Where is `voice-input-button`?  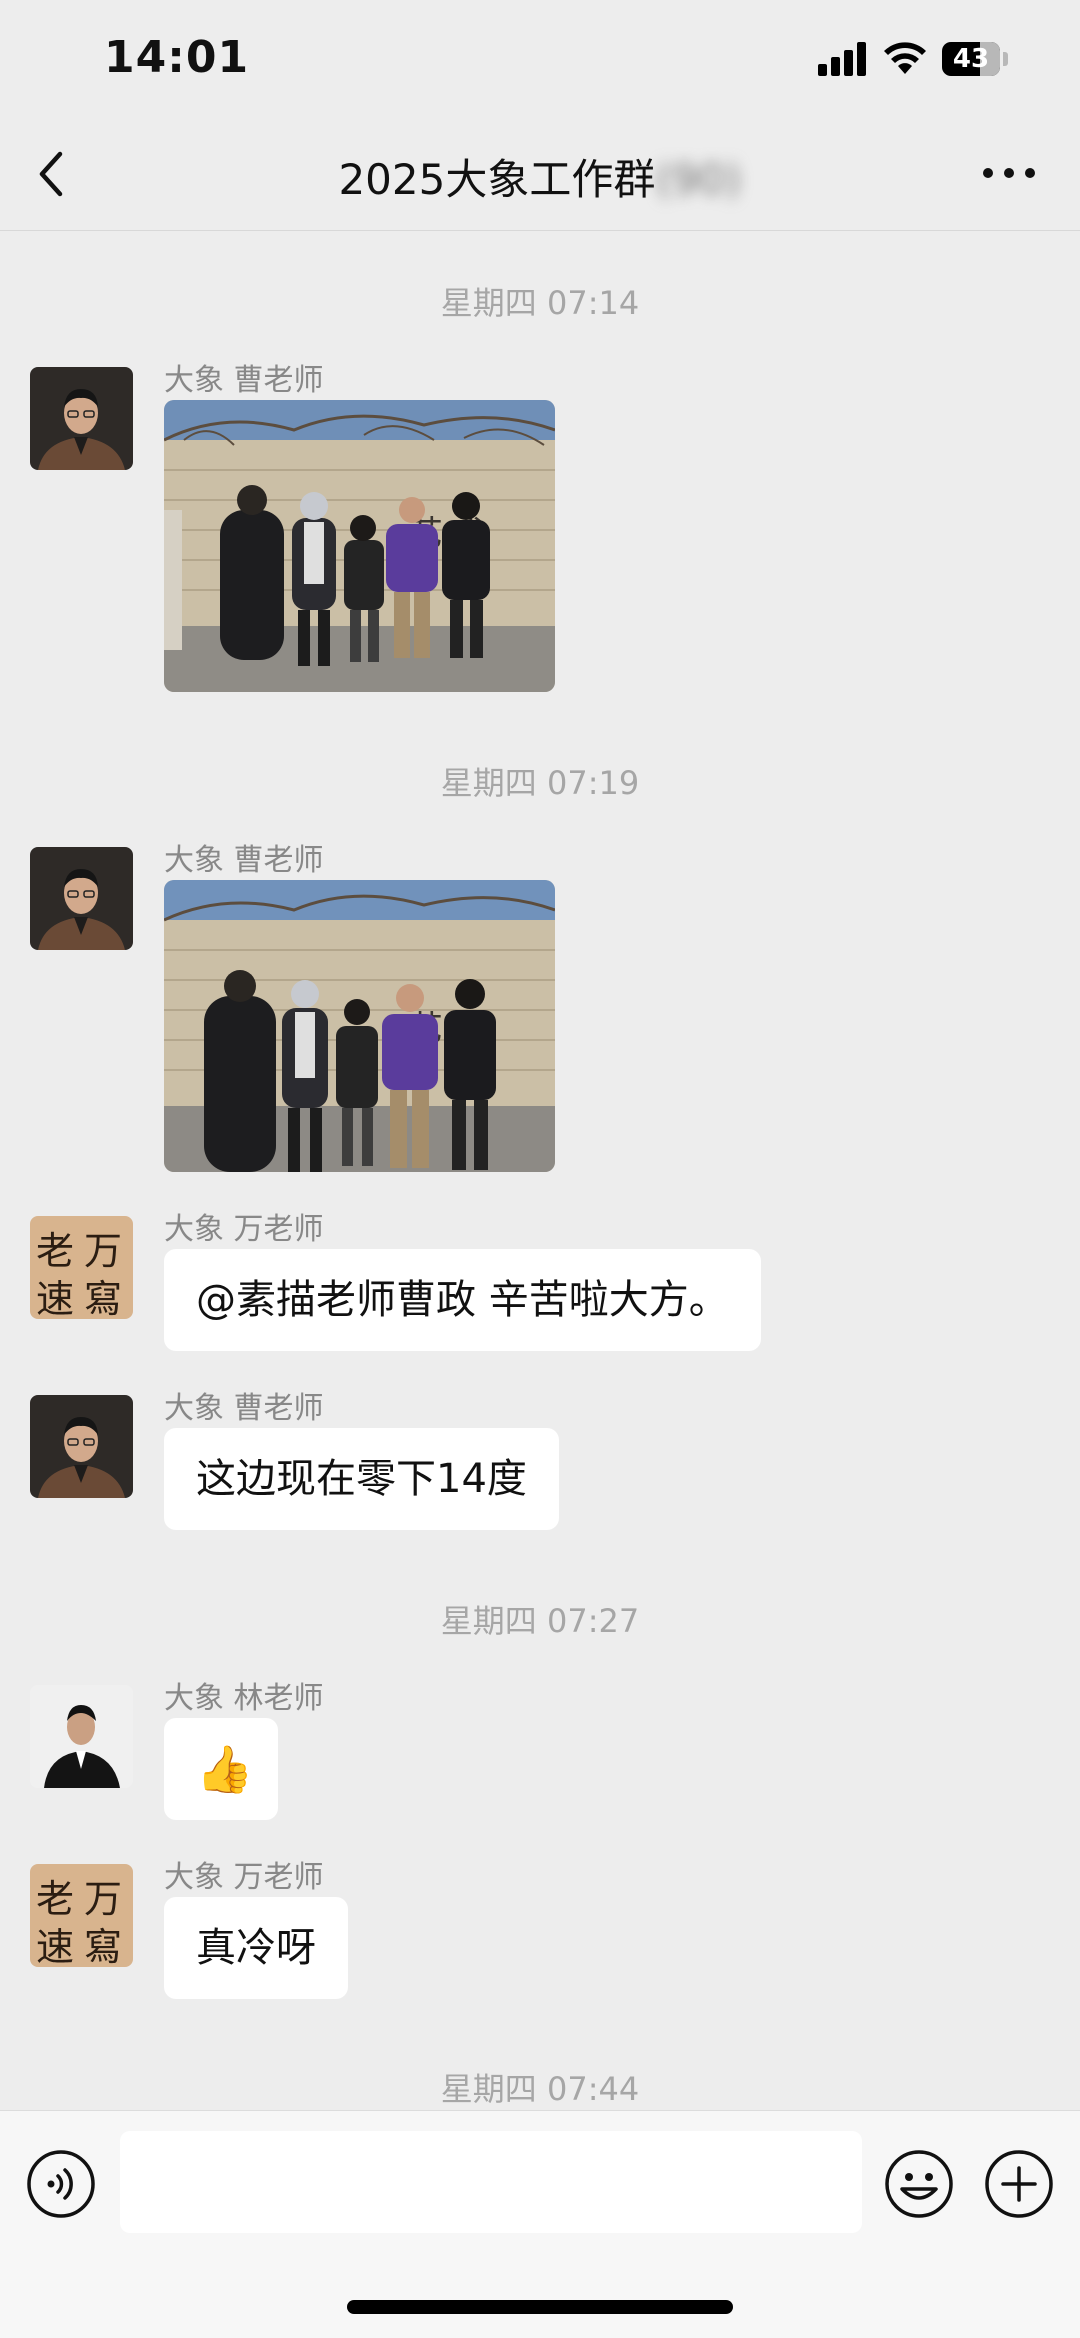
voice-input-button is located at coordinates (61, 2184).